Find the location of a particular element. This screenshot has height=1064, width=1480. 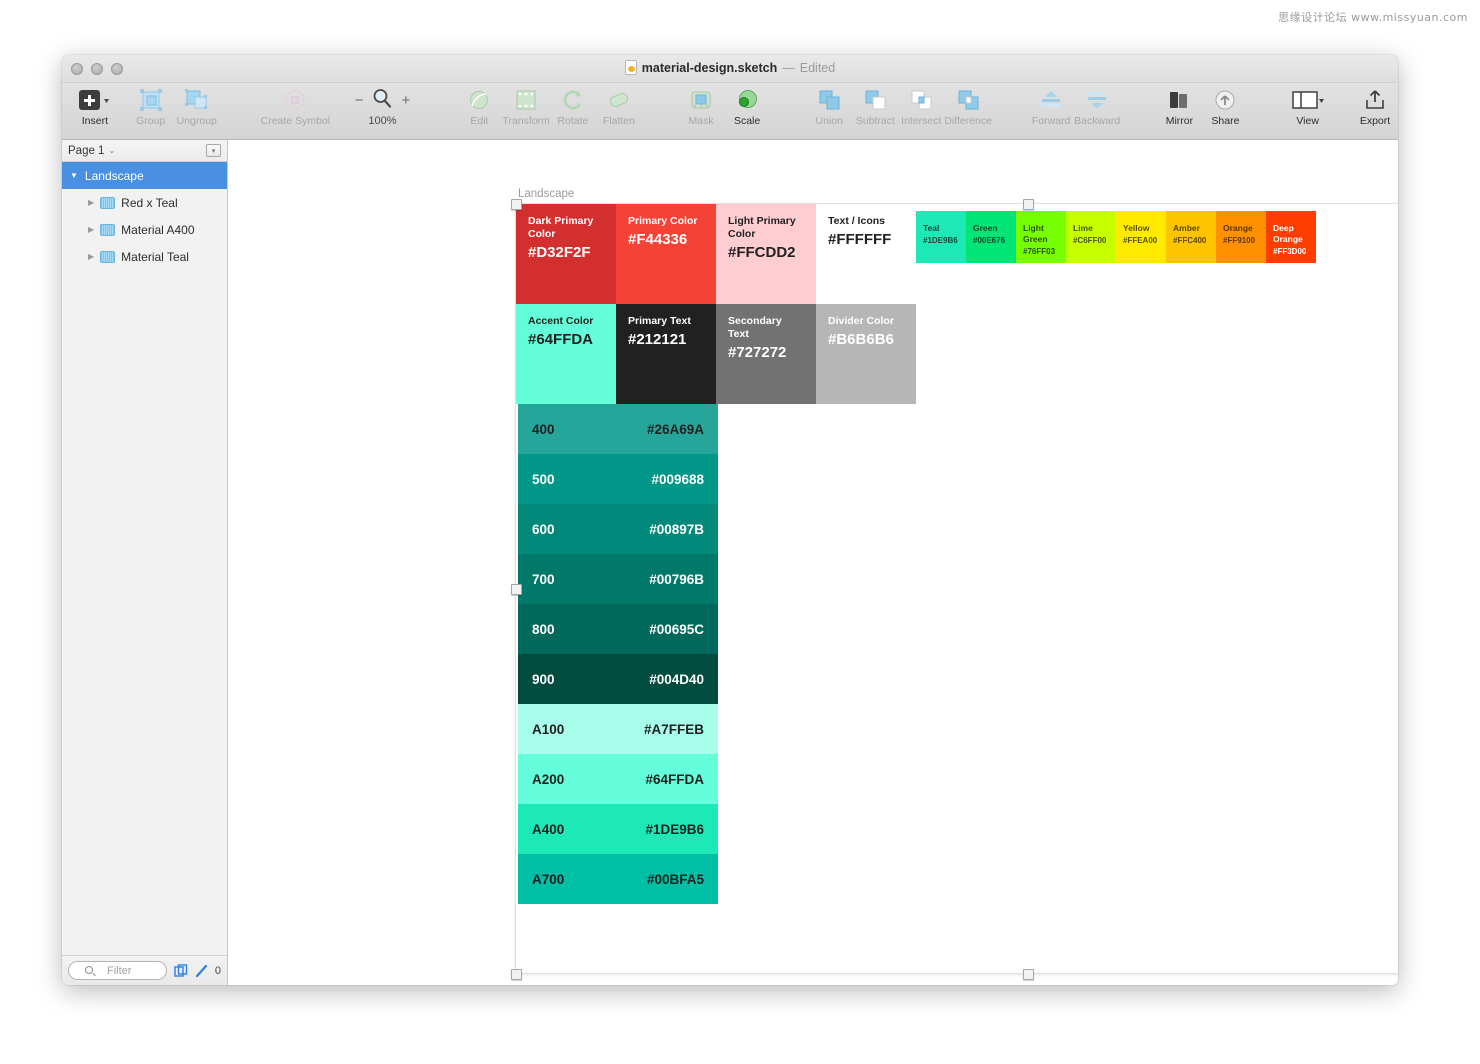

filter-input: Filter is located at coordinates (117, 970).